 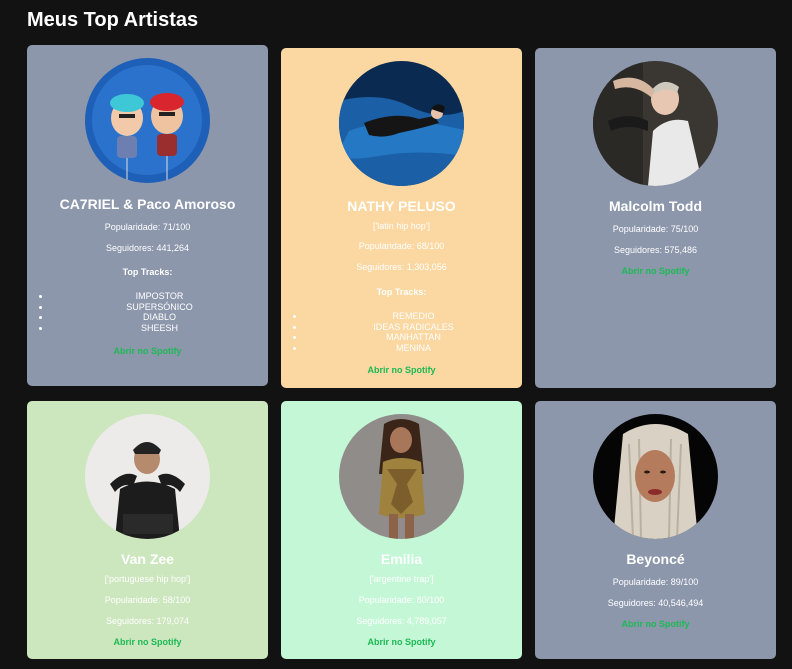 What do you see at coordinates (401, 226) in the screenshot?
I see `artist-genre: ['latin hip hop']` at bounding box center [401, 226].